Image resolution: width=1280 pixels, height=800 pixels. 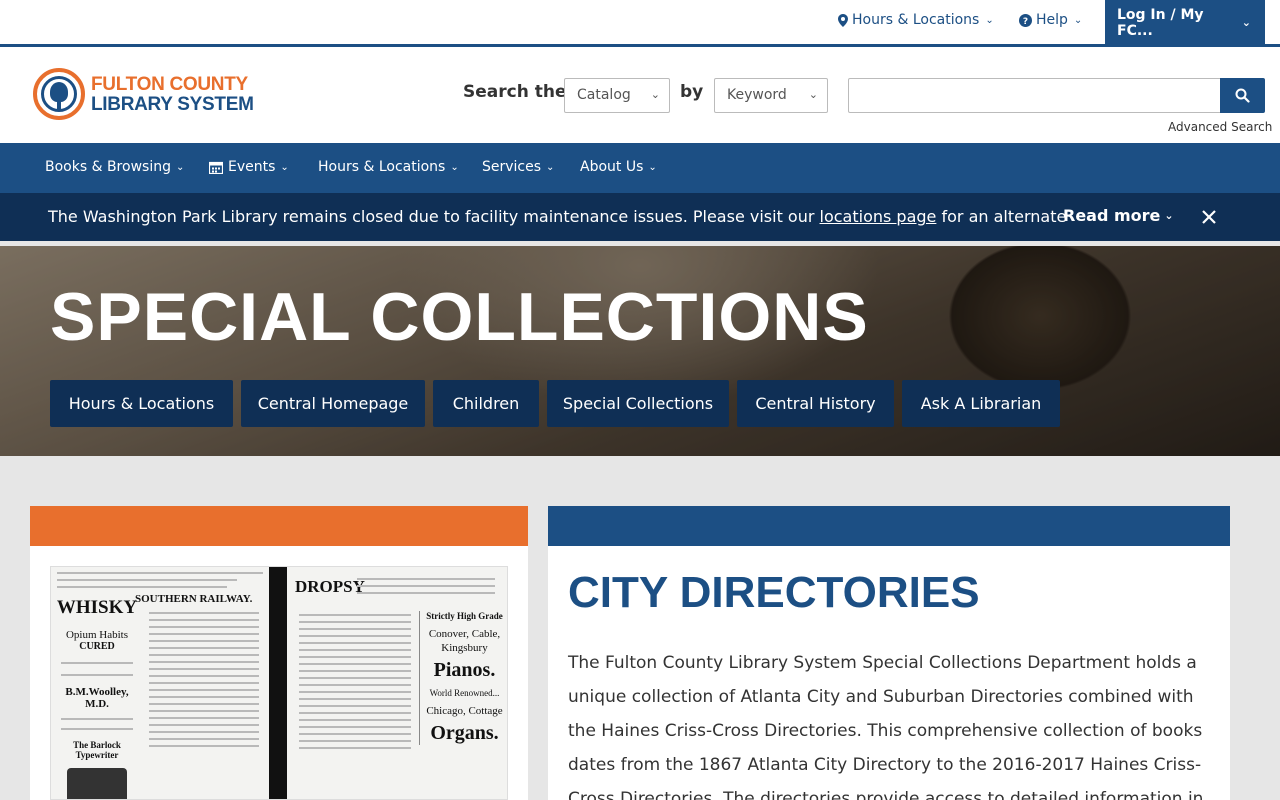 I want to click on alert-close-button, so click(x=1209, y=216).